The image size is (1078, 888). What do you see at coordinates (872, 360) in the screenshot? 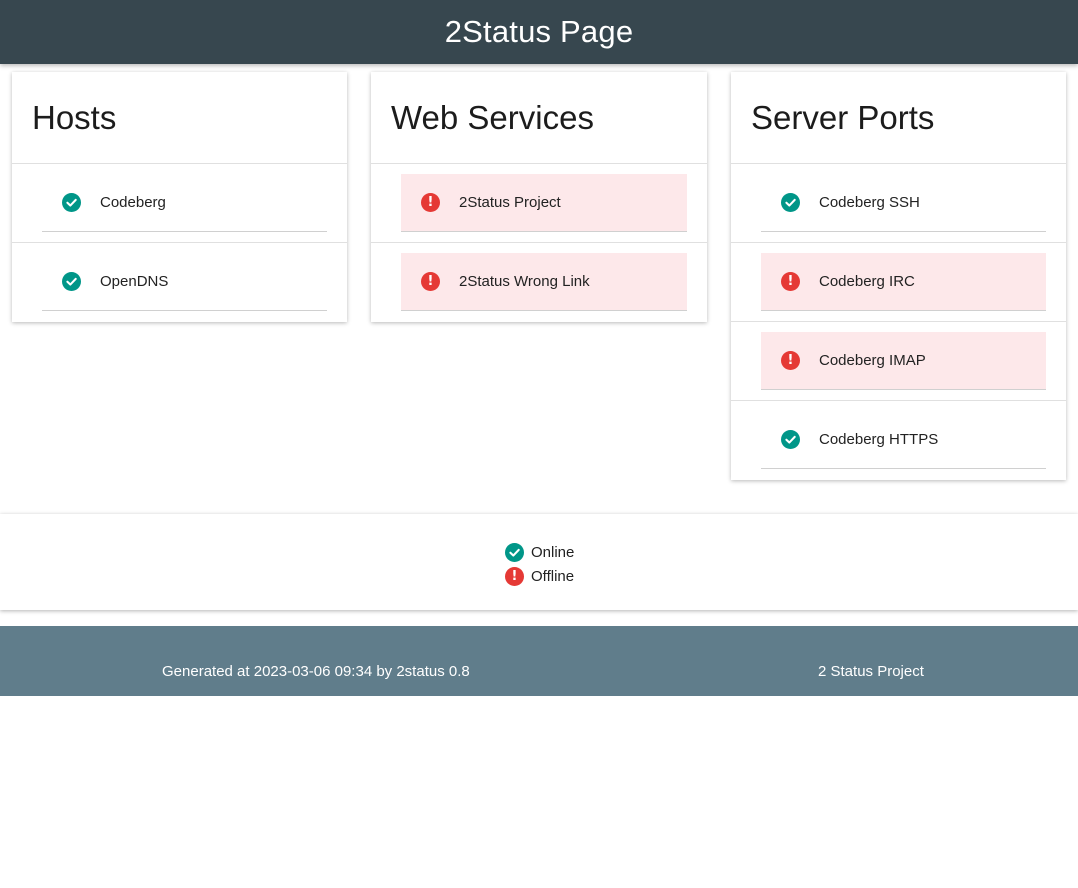
I see `status-item-label: Codeberg IMAP` at bounding box center [872, 360].